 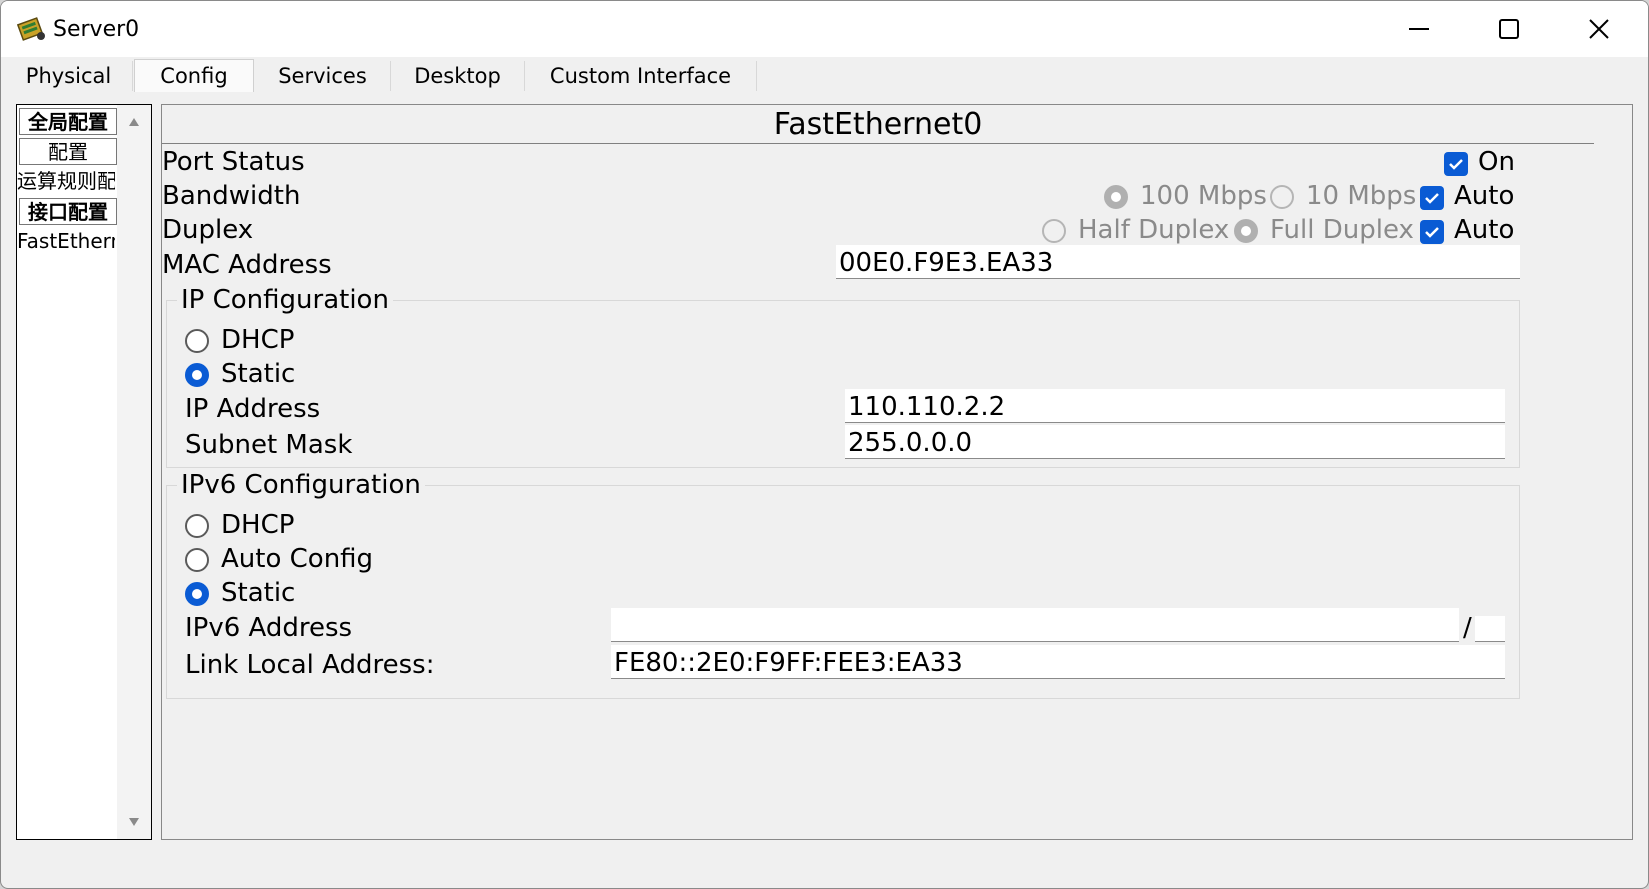 I want to click on ipv6-prefix-length-field, so click(x=1490, y=629).